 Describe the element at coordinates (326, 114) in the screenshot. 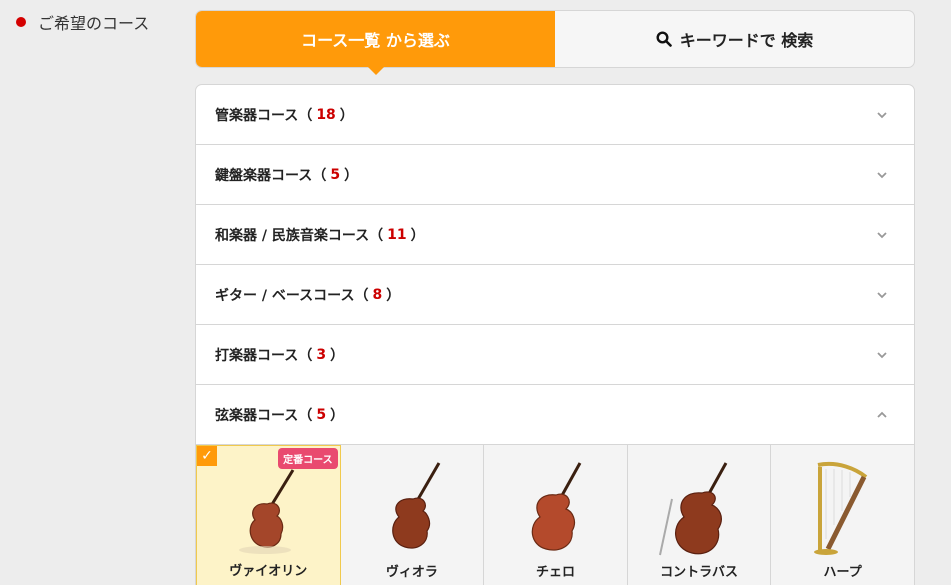

I see `category-count: 18` at that location.